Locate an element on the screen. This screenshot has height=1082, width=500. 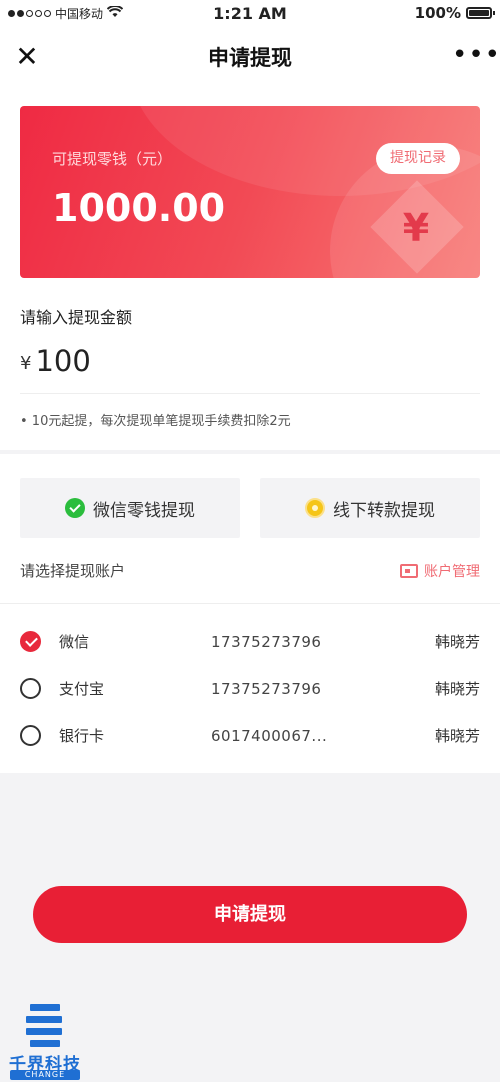
method-label: 微信零钱提现 is located at coordinates (144, 510).